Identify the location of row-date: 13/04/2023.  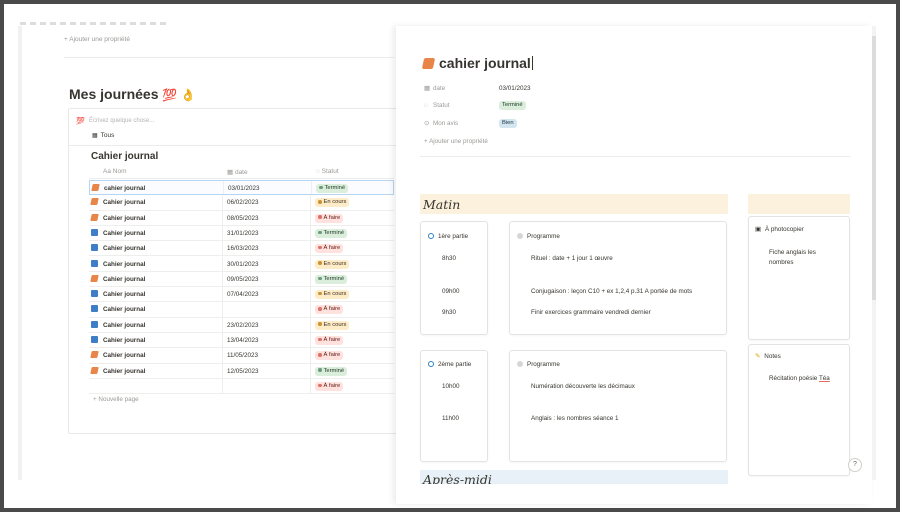
(243, 340).